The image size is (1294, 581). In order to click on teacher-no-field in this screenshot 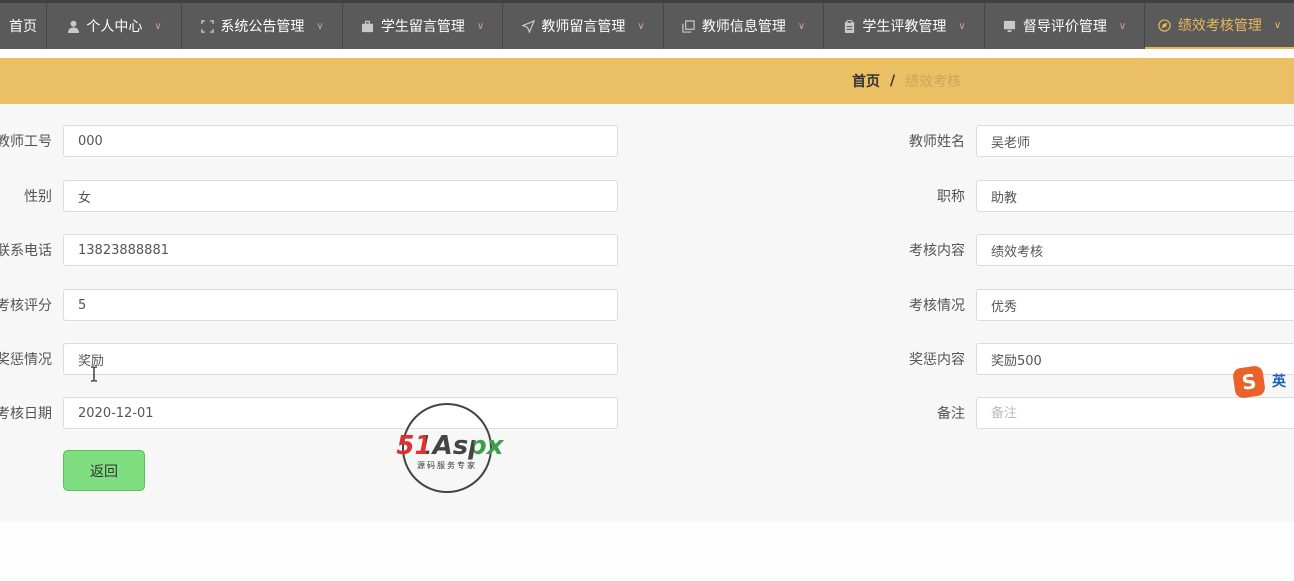, I will do `click(340, 141)`.